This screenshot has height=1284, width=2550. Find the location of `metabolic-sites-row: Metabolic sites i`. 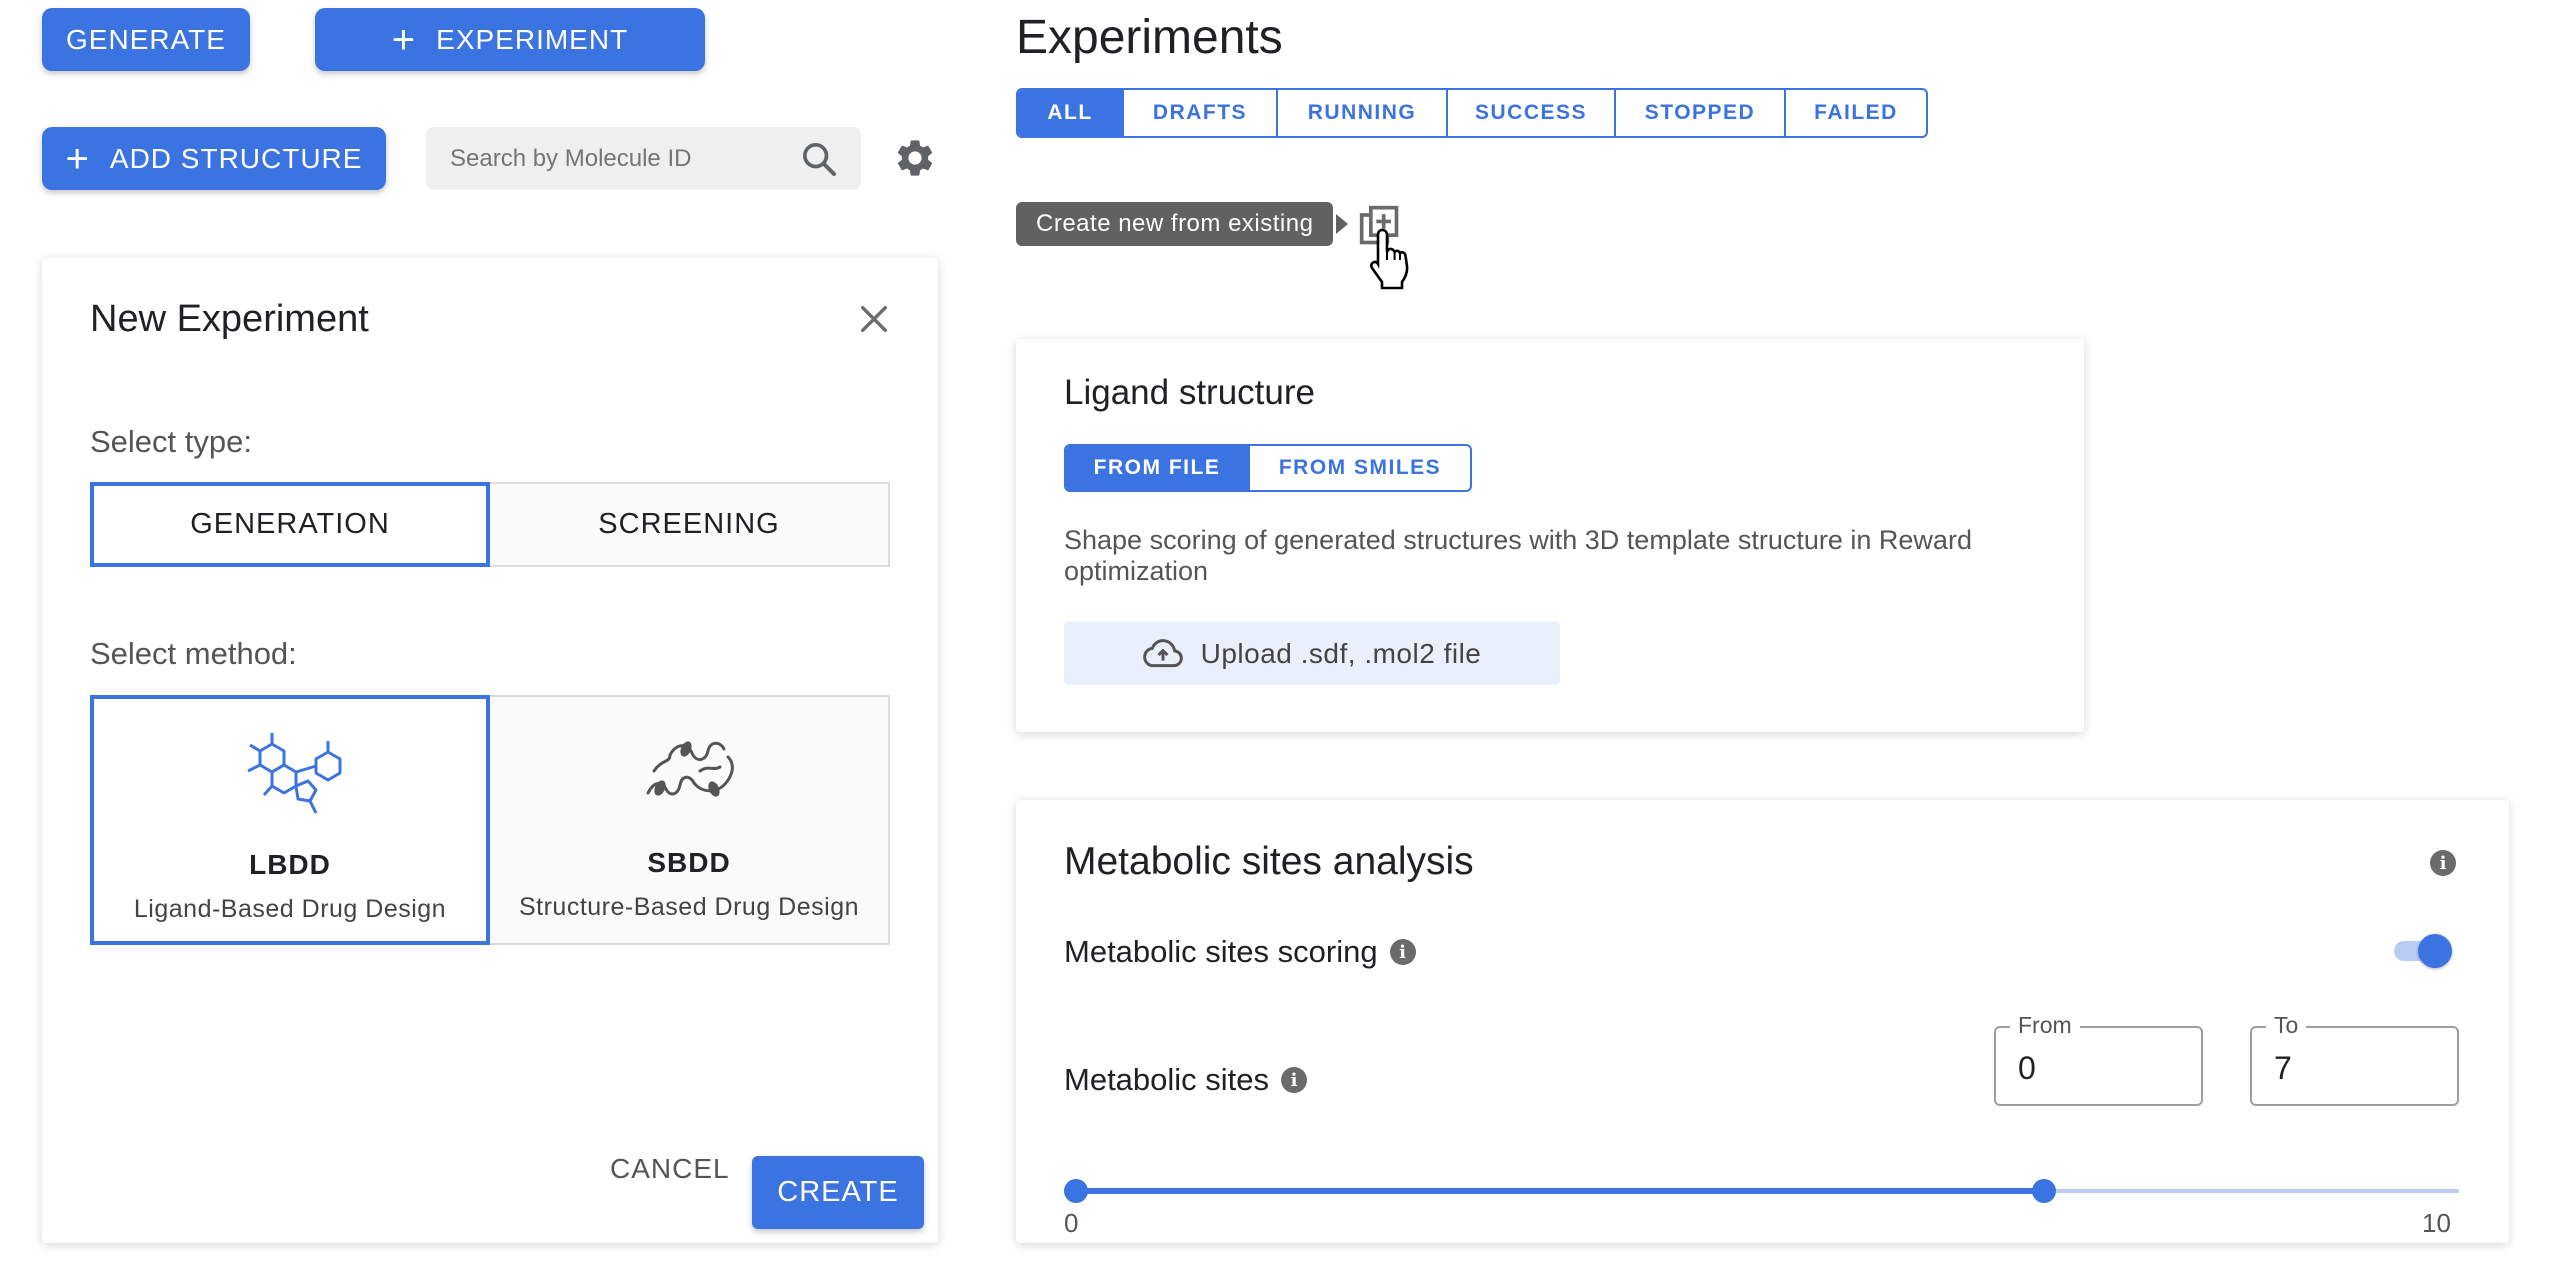

metabolic-sites-row: Metabolic sites i is located at coordinates (1186, 1080).